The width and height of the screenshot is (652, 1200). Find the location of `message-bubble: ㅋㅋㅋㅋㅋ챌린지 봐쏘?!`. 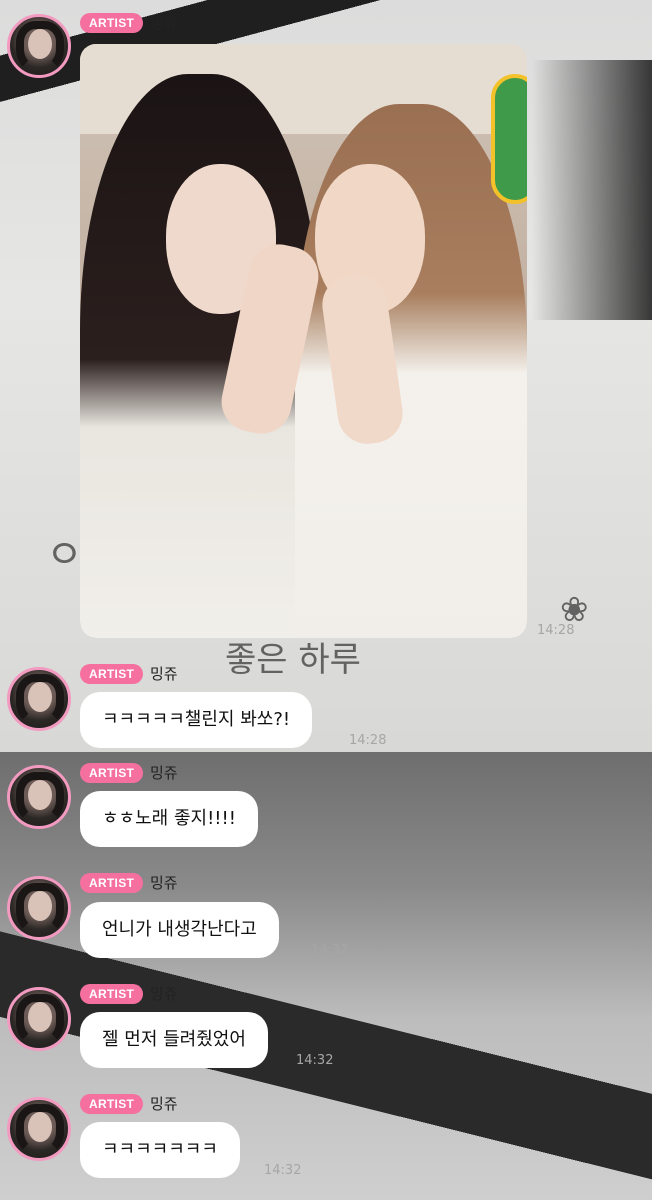

message-bubble: ㅋㅋㅋㅋㅋ챌린지 봐쏘?! is located at coordinates (196, 720).